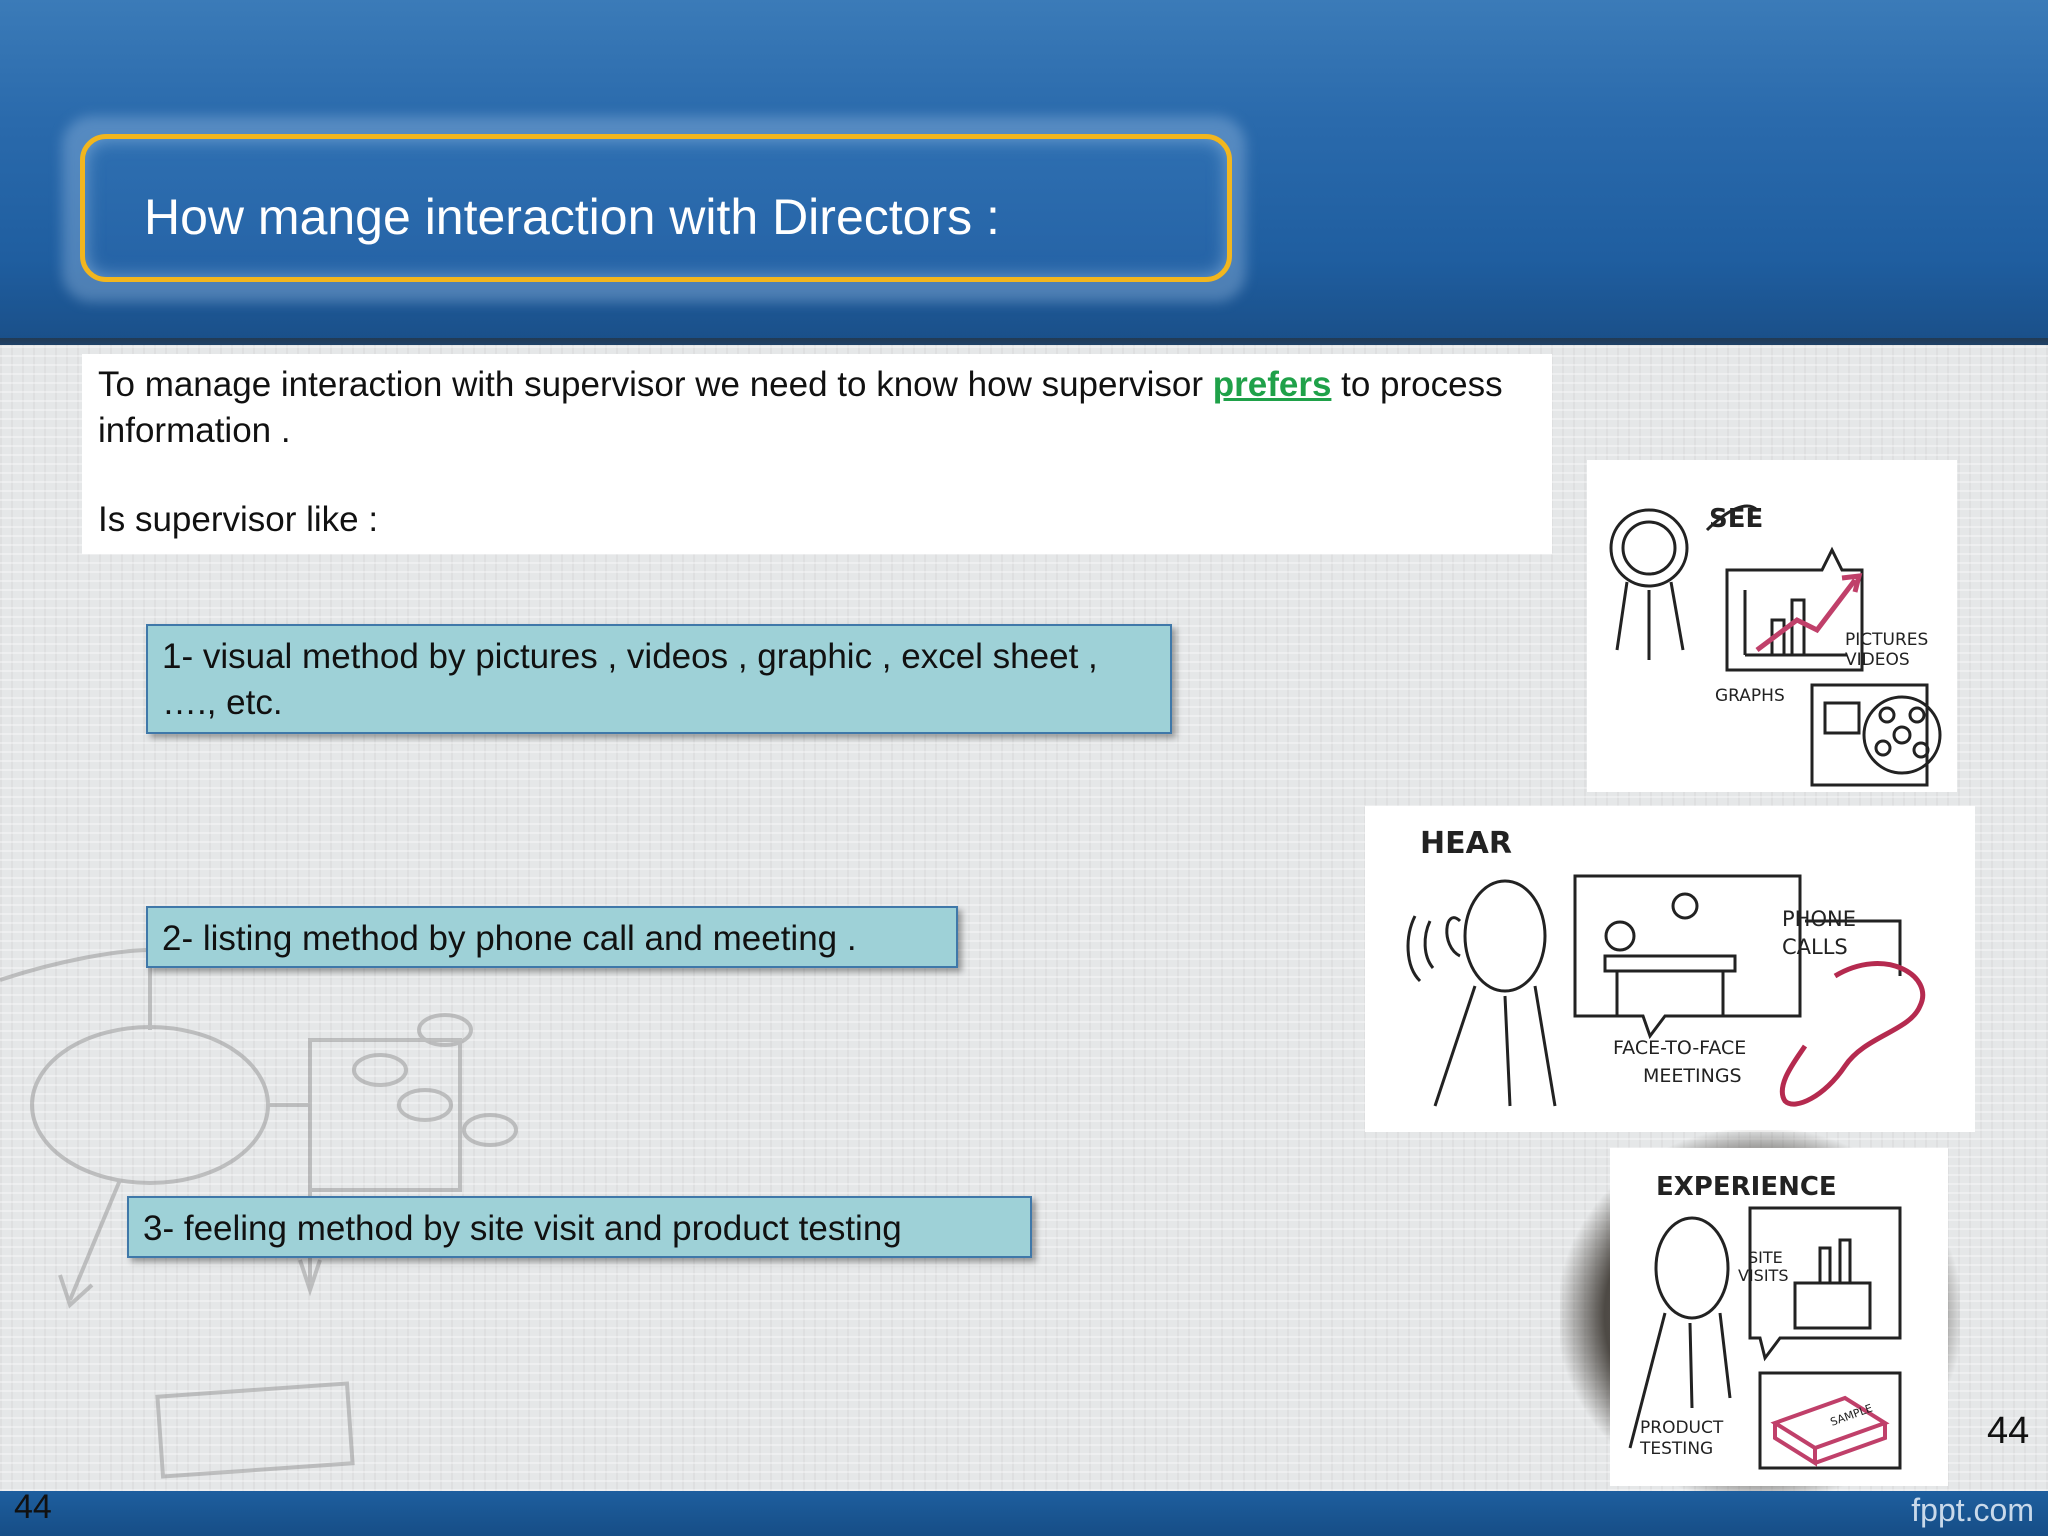 This screenshot has width=2048, height=1536. What do you see at coordinates (1682, 1428) in the screenshot?
I see `experience-label-product: PRODUCT` at bounding box center [1682, 1428].